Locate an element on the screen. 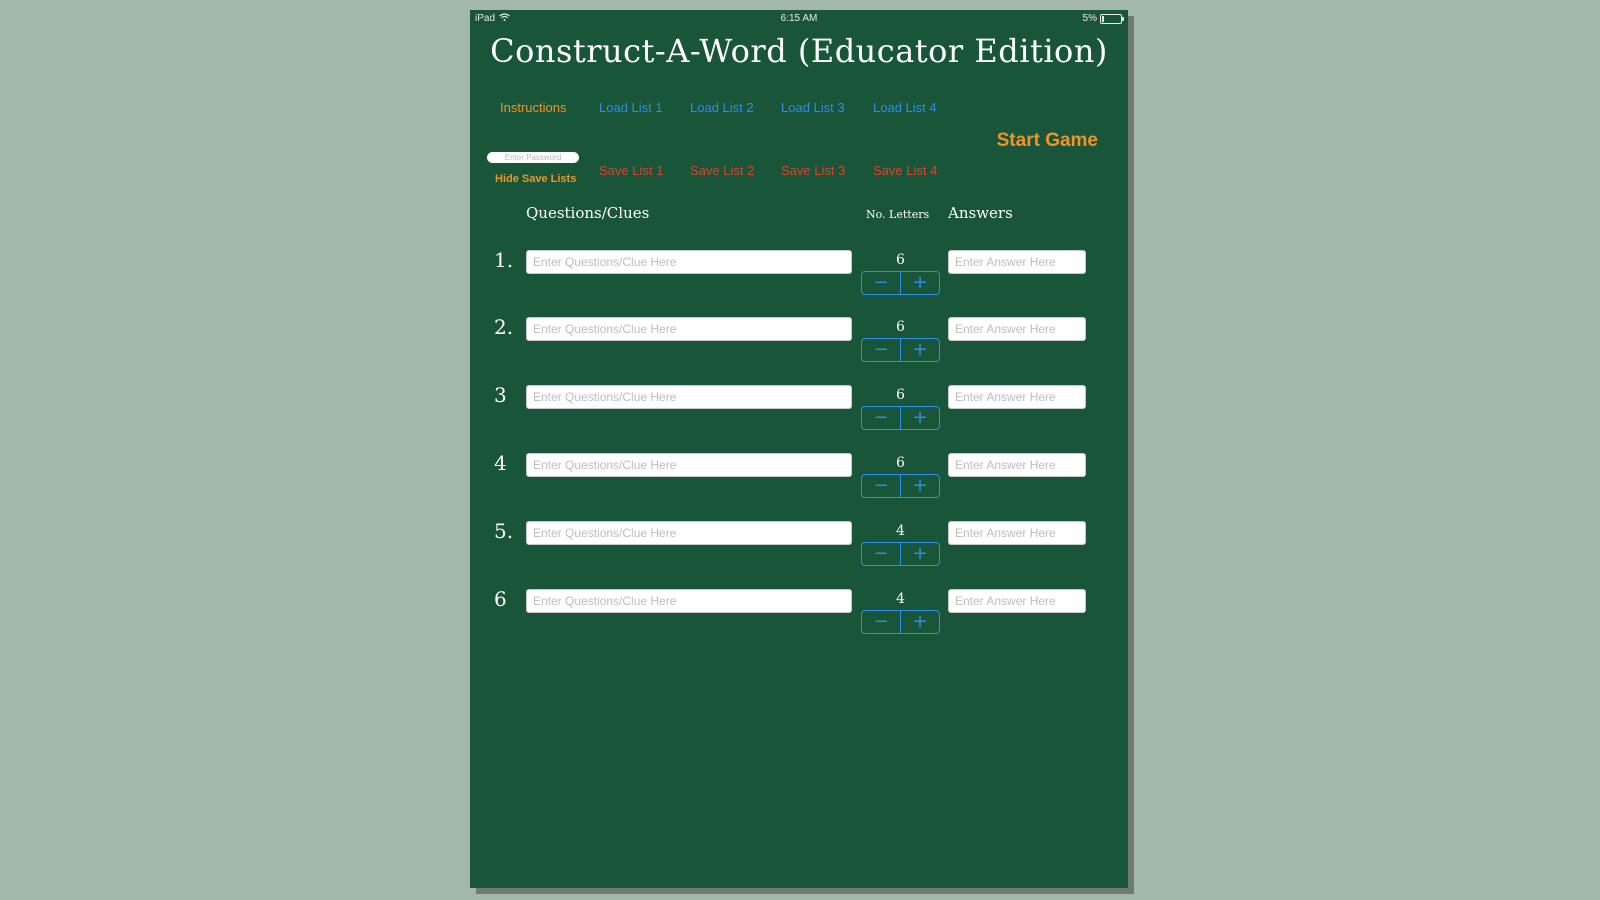  question-row: 3 6 − + is located at coordinates (799, 408).